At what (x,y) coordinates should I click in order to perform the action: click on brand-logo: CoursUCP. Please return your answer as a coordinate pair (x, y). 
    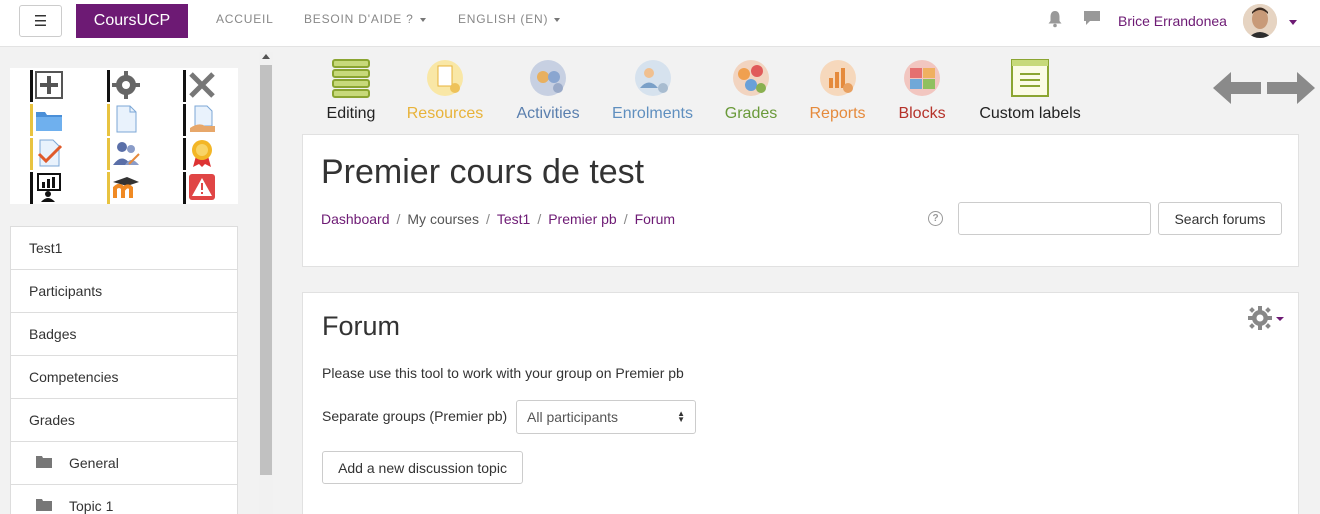
    Looking at the image, I should click on (132, 21).